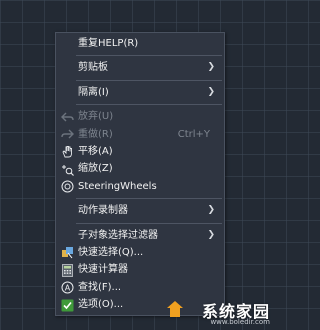 The height and width of the screenshot is (330, 320). I want to click on steering-wheel-icon, so click(67, 187).